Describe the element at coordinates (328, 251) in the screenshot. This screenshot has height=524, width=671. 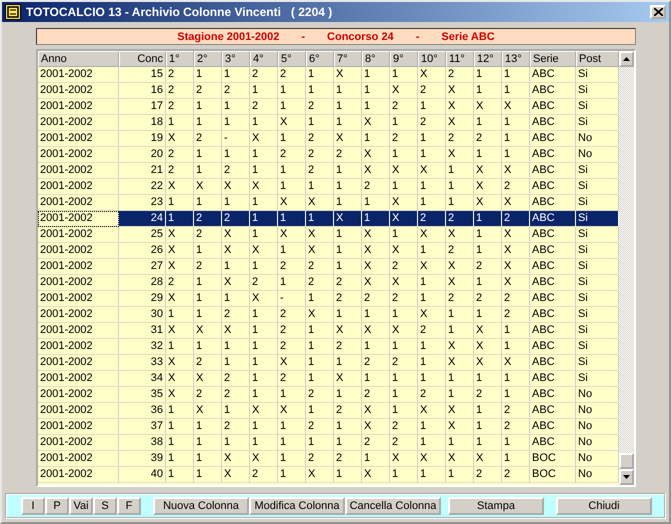
I see `table-row: 2001-2002 26 X 1 X X 1 X 1 X X 1 2 1 X ABC Si` at that location.